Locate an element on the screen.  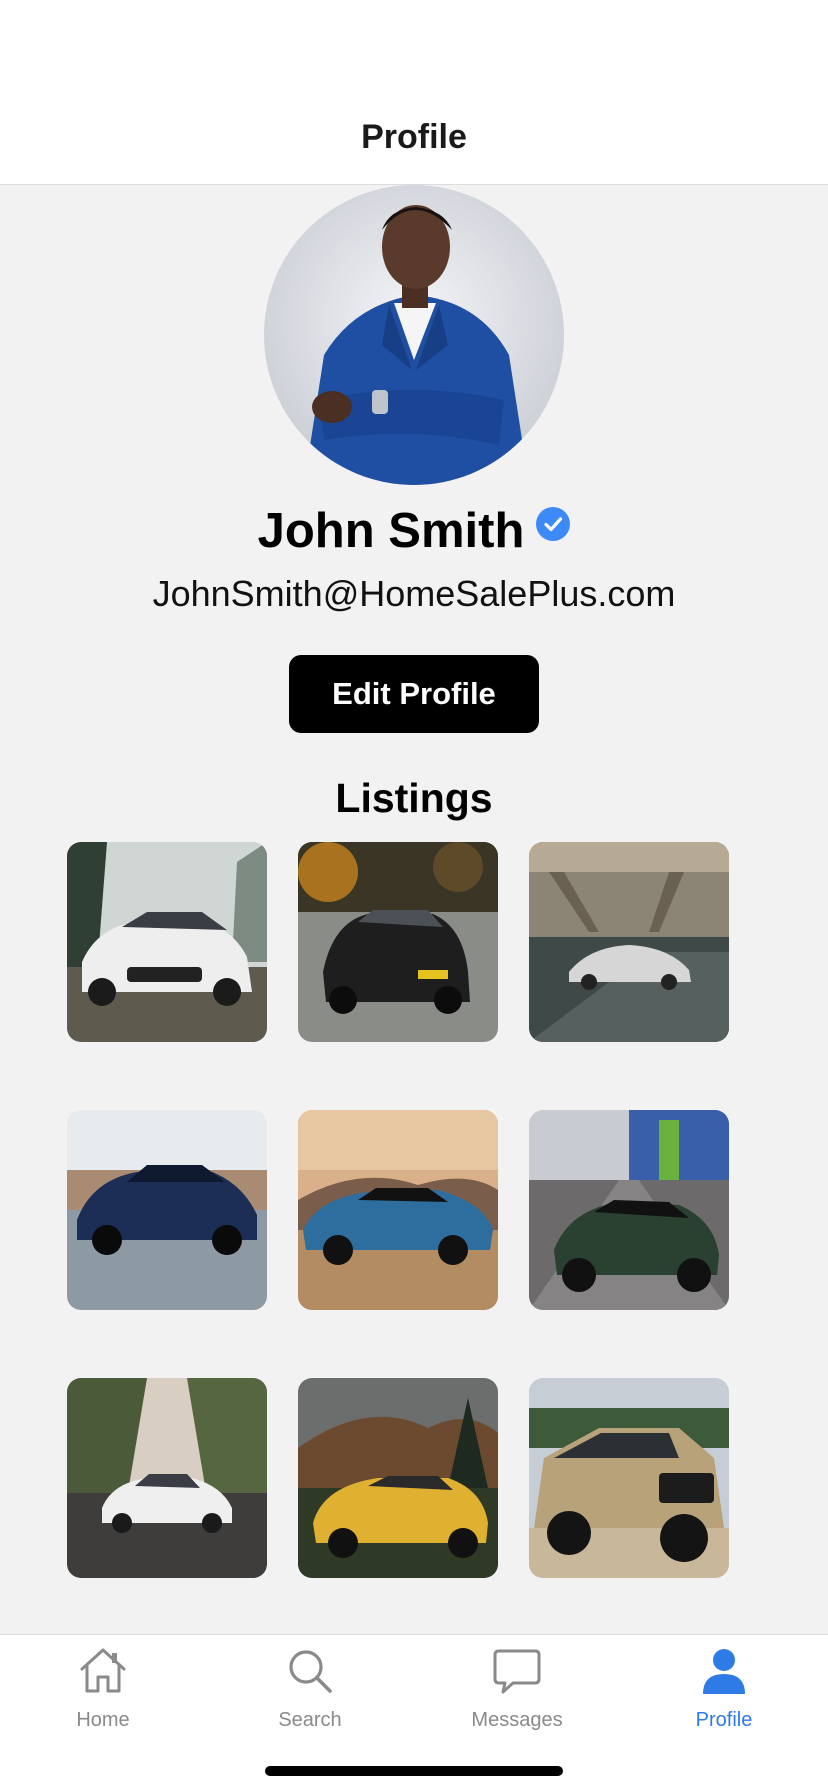
listing-tile-silver-sports-car is located at coordinates (629, 942).